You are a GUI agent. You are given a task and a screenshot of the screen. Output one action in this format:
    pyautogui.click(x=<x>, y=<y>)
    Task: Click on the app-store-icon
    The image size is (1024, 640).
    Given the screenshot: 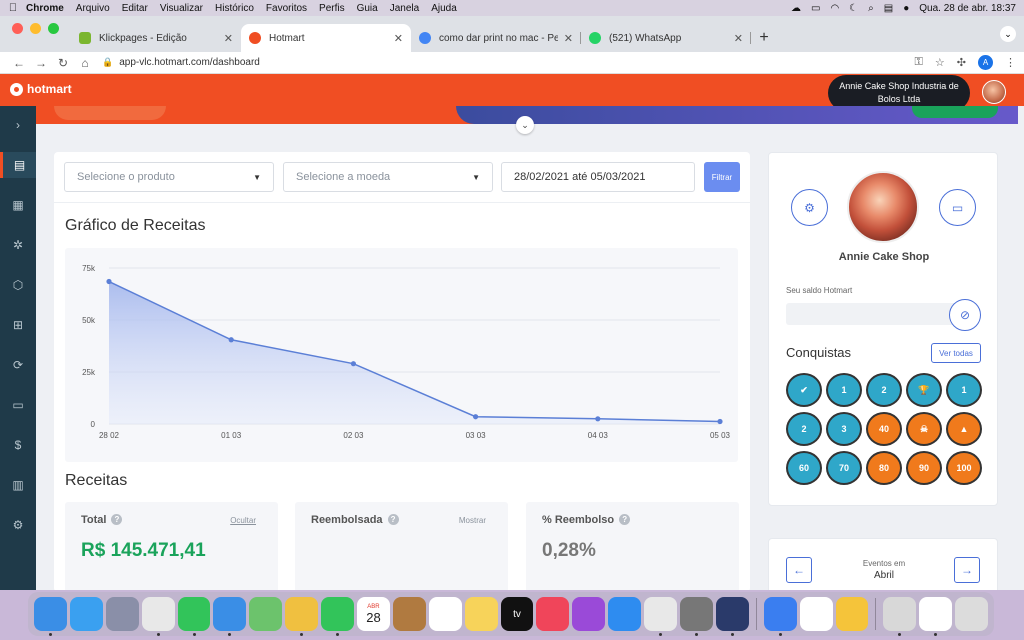 What is the action you would take?
    pyautogui.click(x=625, y=614)
    